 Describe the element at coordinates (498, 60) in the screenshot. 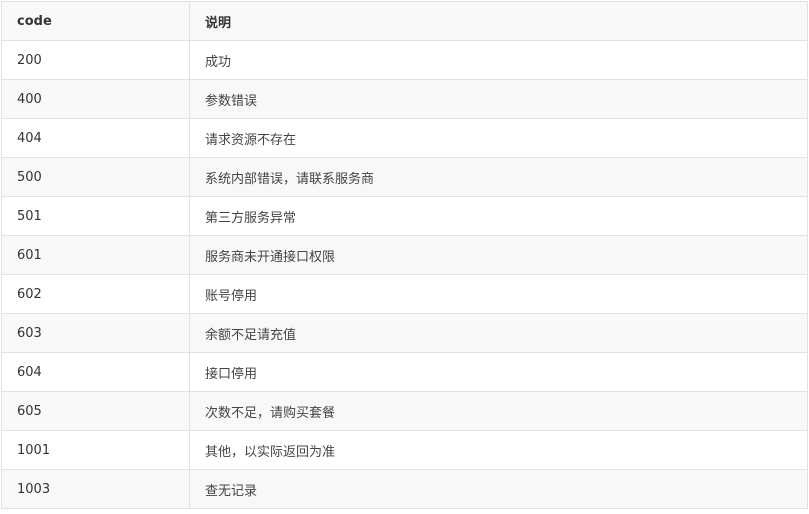

I see `description-cell: 成功` at that location.